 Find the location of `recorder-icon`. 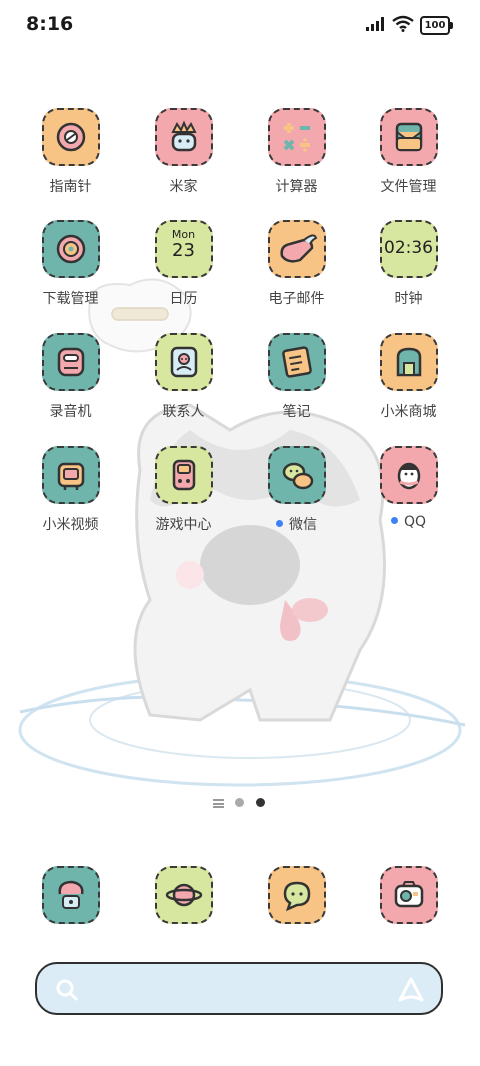

recorder-icon is located at coordinates (70, 362).